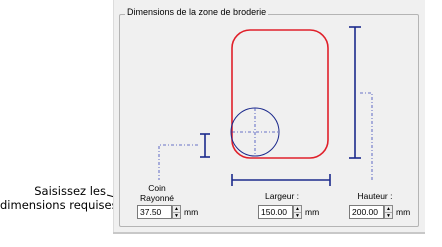 The width and height of the screenshot is (442, 247). I want to click on width-marker, so click(281, 180).